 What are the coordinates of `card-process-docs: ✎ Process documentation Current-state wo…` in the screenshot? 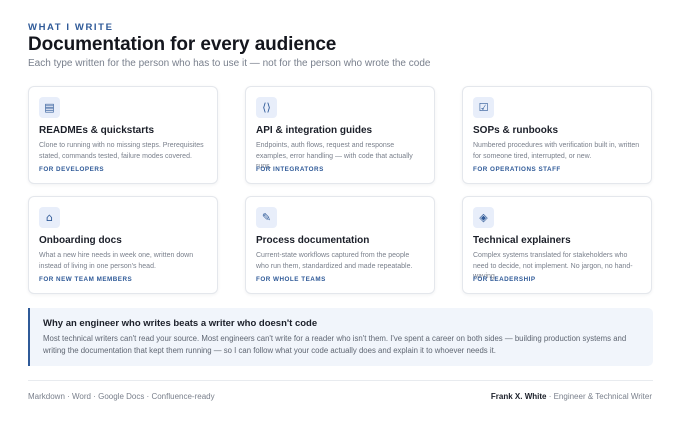 It's located at (340, 245).